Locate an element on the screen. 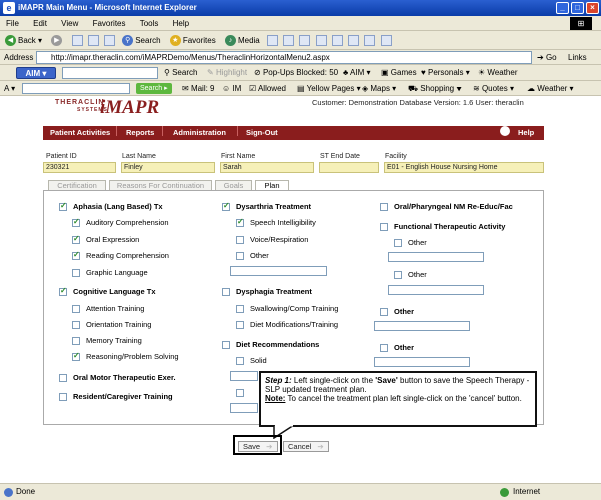 The width and height of the screenshot is (601, 500). other-2-input is located at coordinates (422, 362).